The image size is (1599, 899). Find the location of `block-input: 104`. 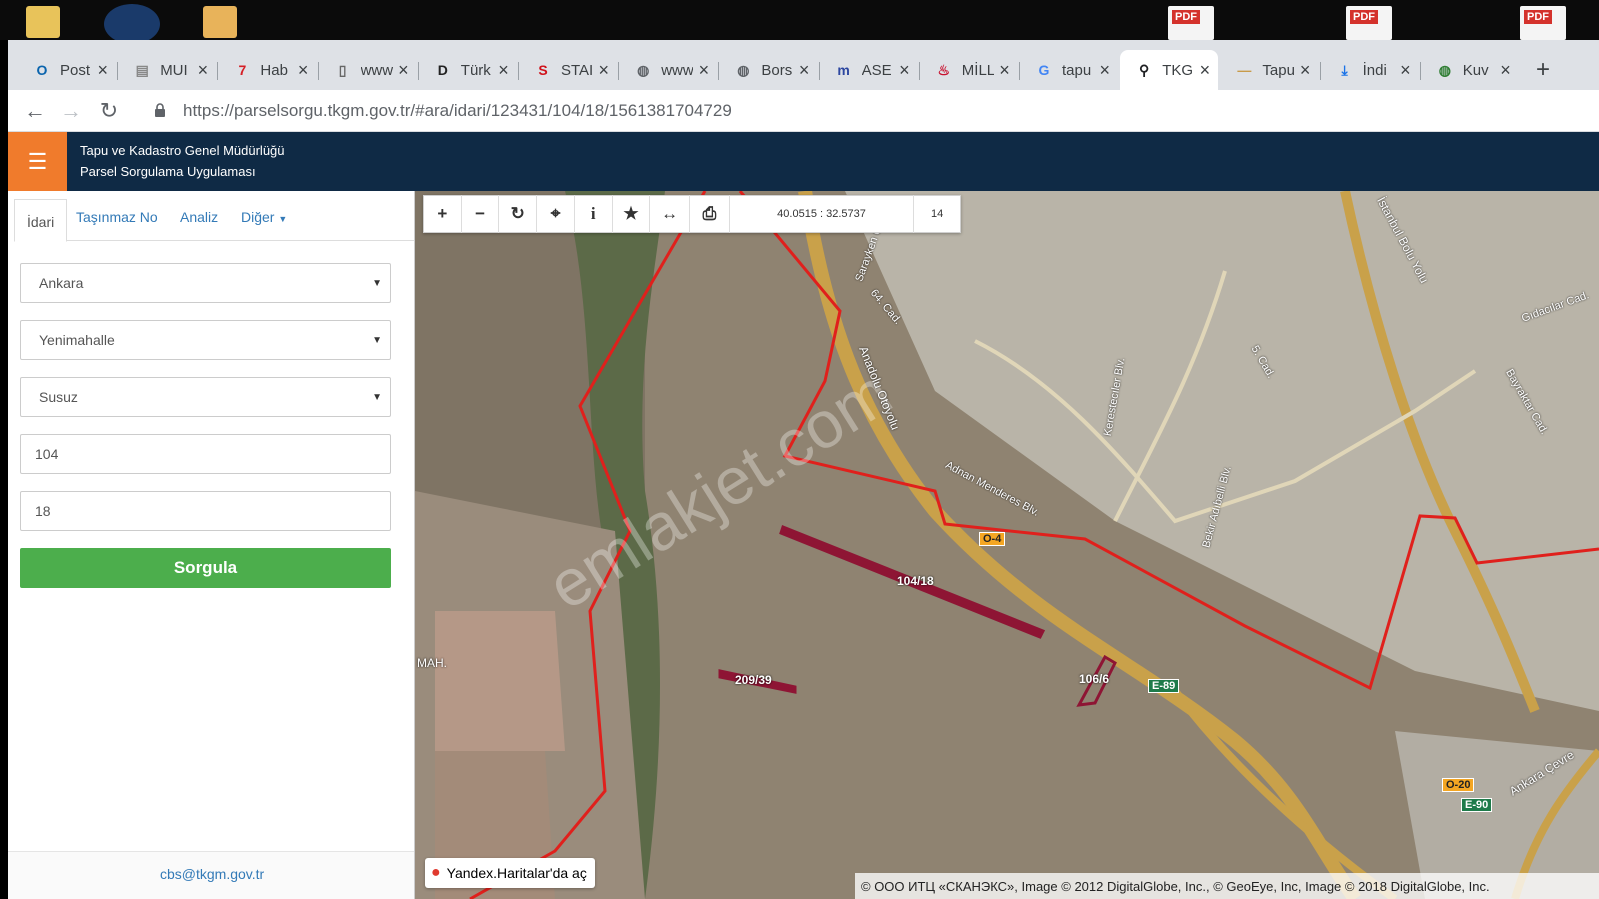

block-input: 104 is located at coordinates (205, 454).